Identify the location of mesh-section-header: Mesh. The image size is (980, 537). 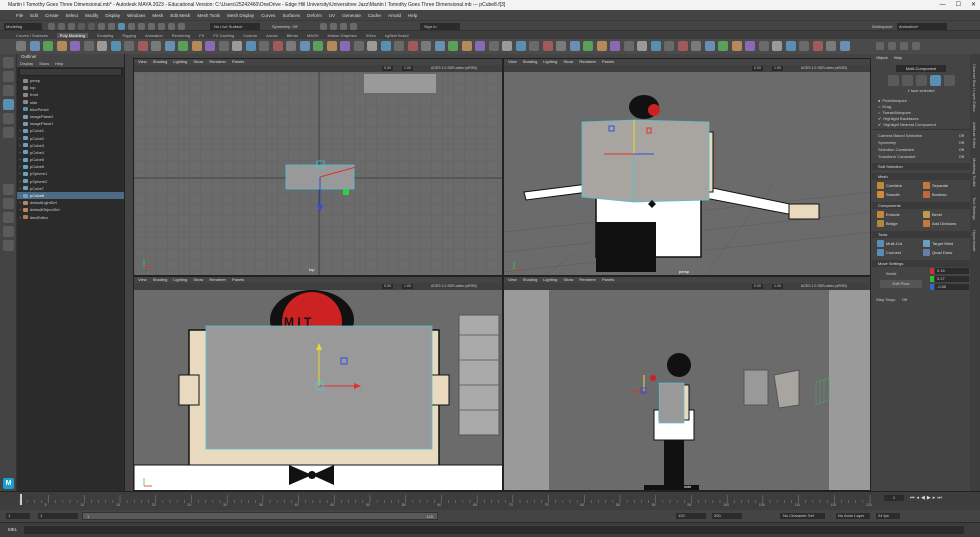
(921, 176).